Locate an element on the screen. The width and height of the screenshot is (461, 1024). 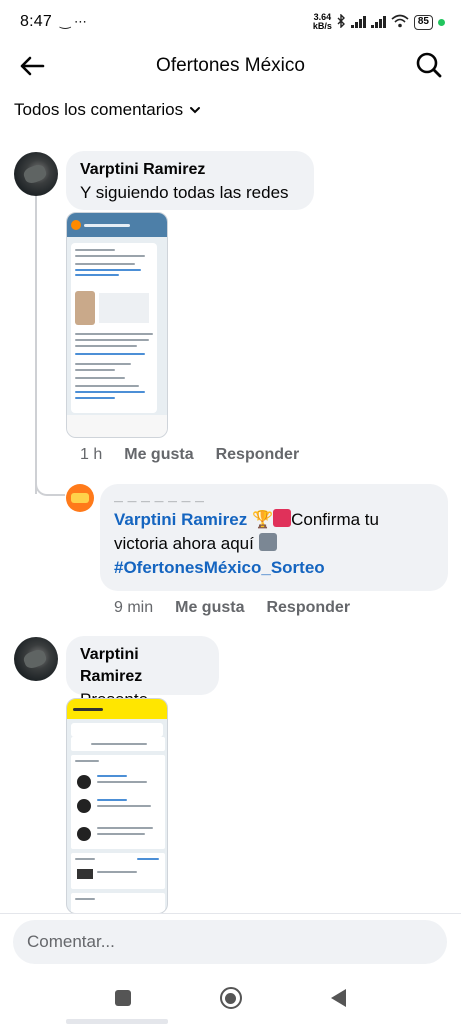
status-right-icons: 3.64 kB/s 85 is located at coordinates (379, 22).